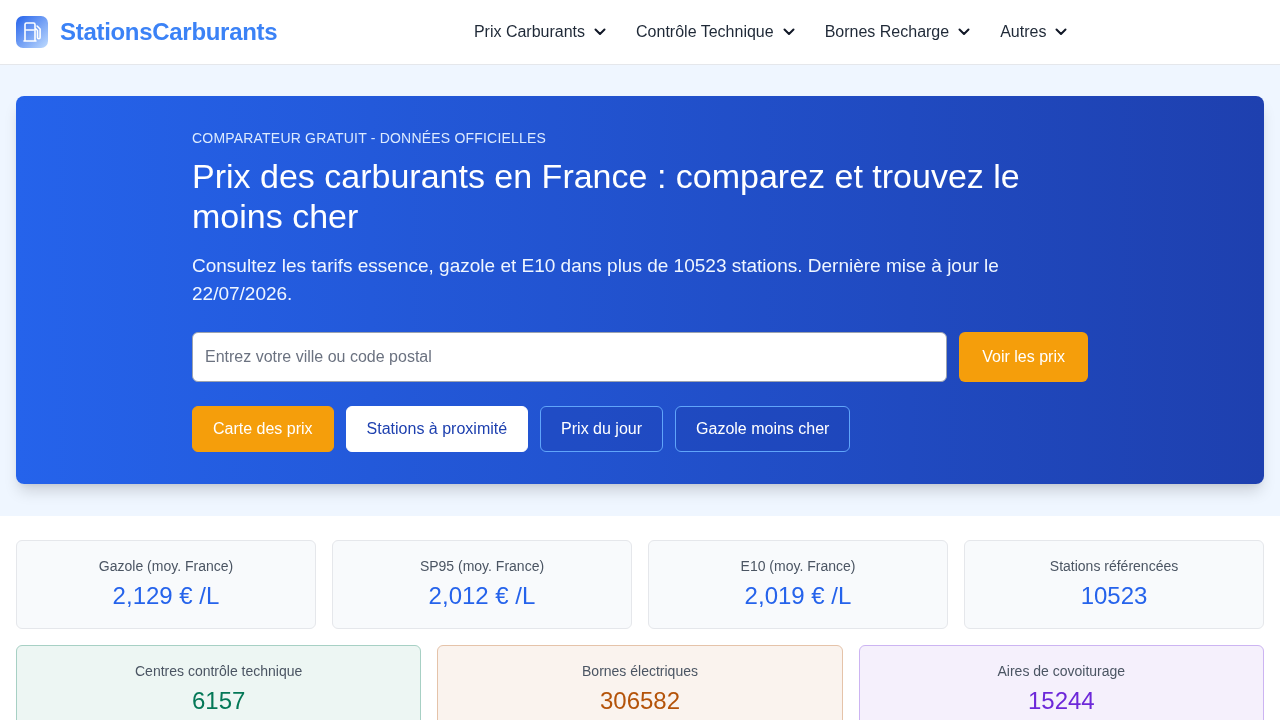  I want to click on fuel-pump-icon, so click(32, 32).